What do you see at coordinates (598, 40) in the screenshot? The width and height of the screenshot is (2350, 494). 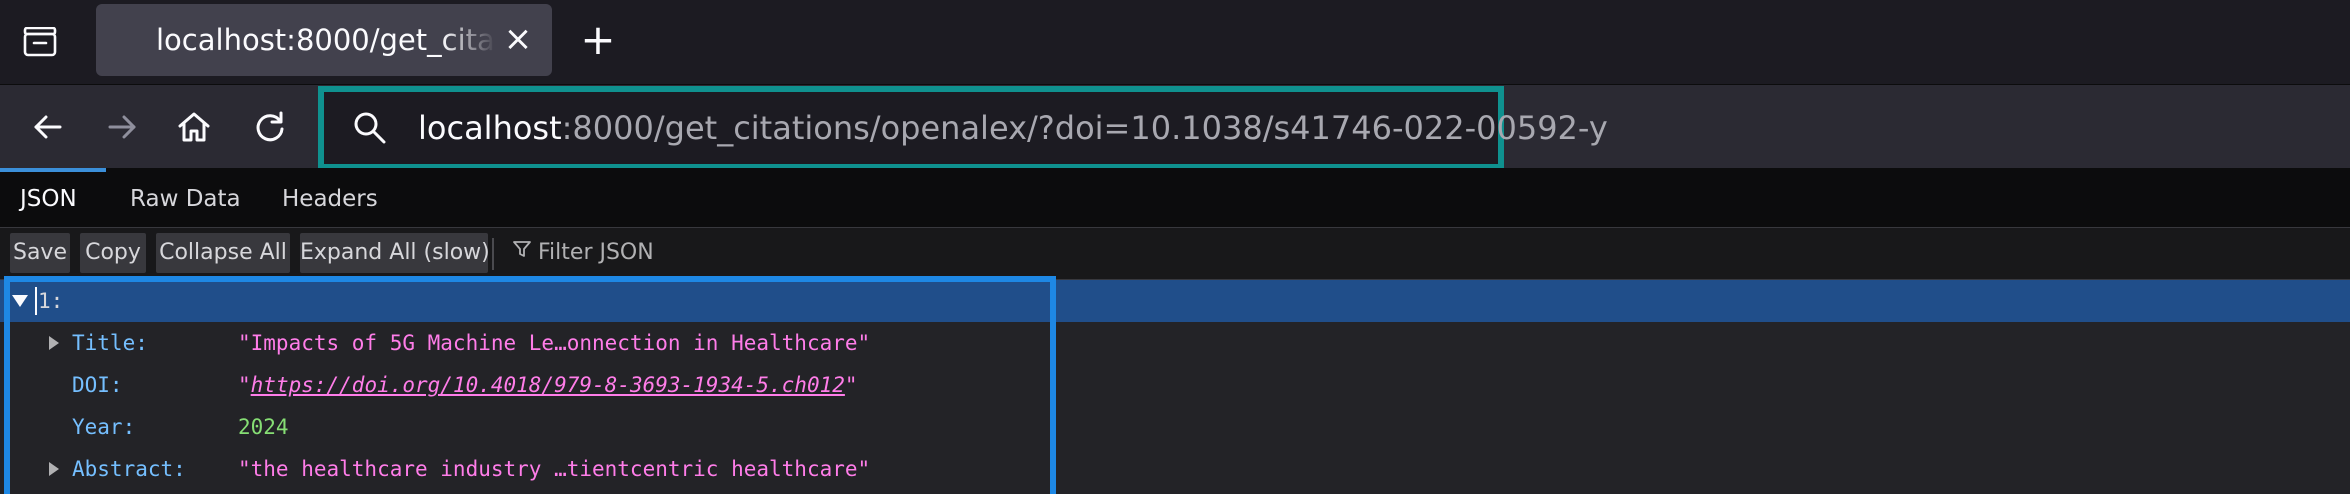 I see `new-tab-button: +` at bounding box center [598, 40].